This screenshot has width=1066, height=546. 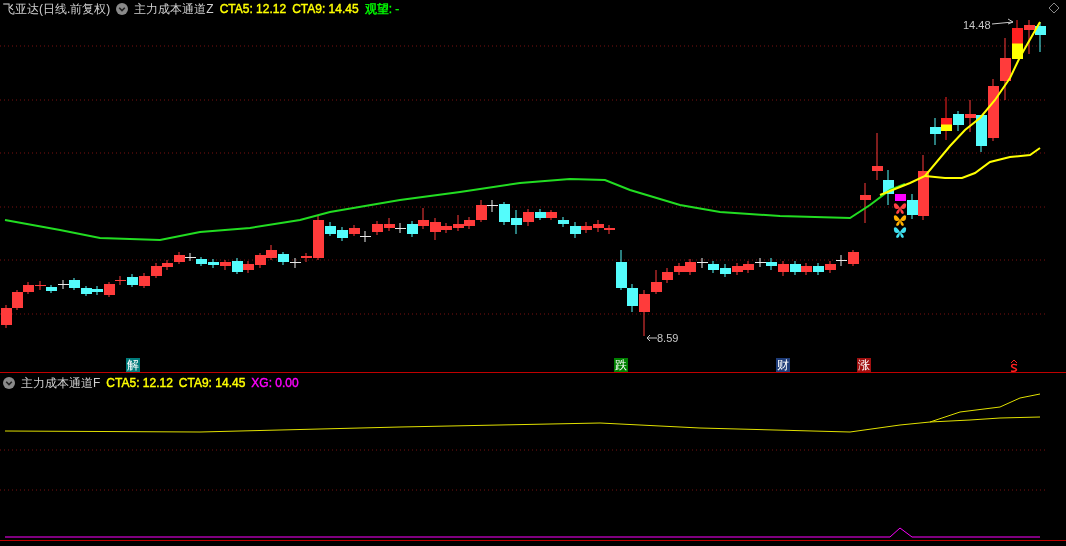 What do you see at coordinates (977, 25) in the screenshot?
I see `high-price-label: 14.48` at bounding box center [977, 25].